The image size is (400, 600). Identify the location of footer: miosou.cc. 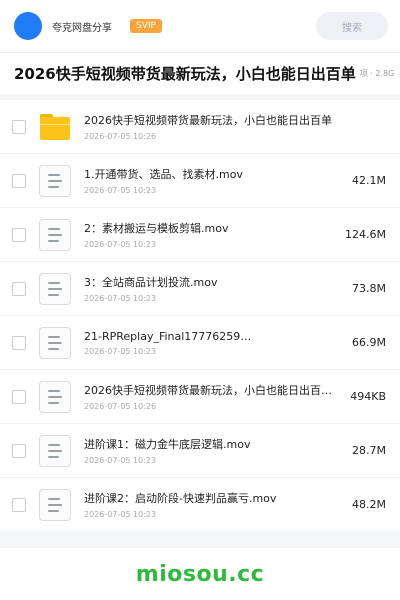
(200, 574).